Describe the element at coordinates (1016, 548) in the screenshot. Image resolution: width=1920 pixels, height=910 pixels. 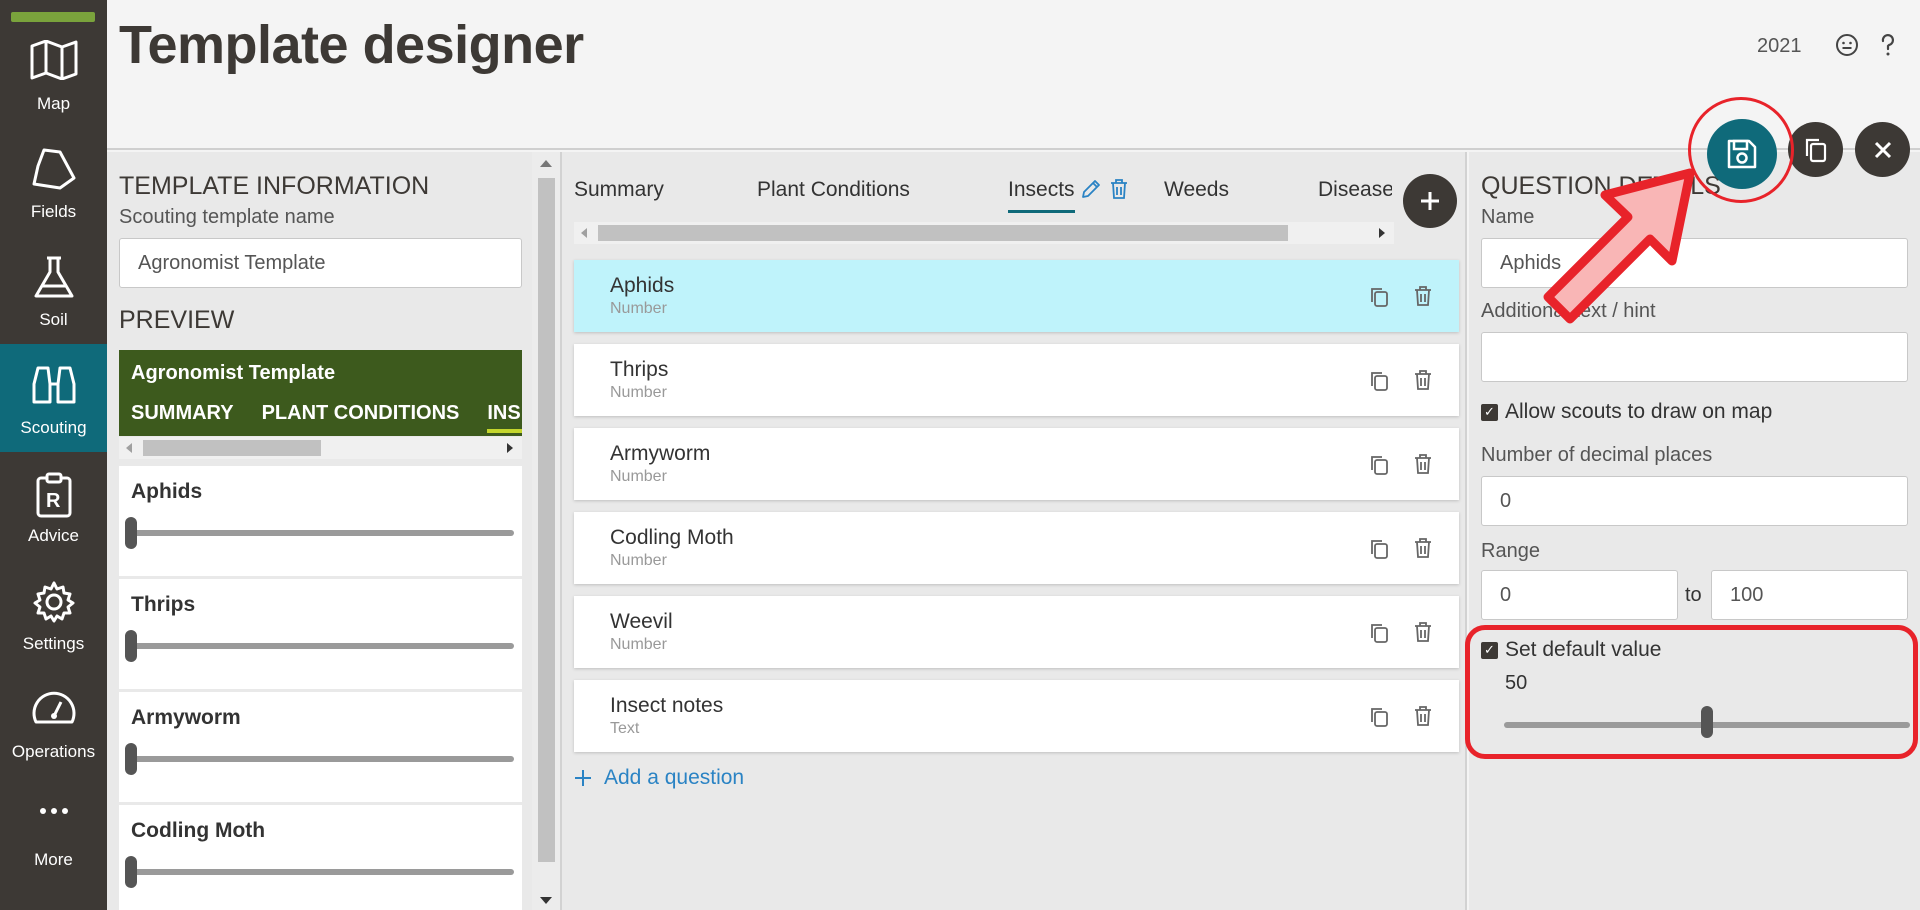
I see `question-row: Codling Moth Number` at that location.